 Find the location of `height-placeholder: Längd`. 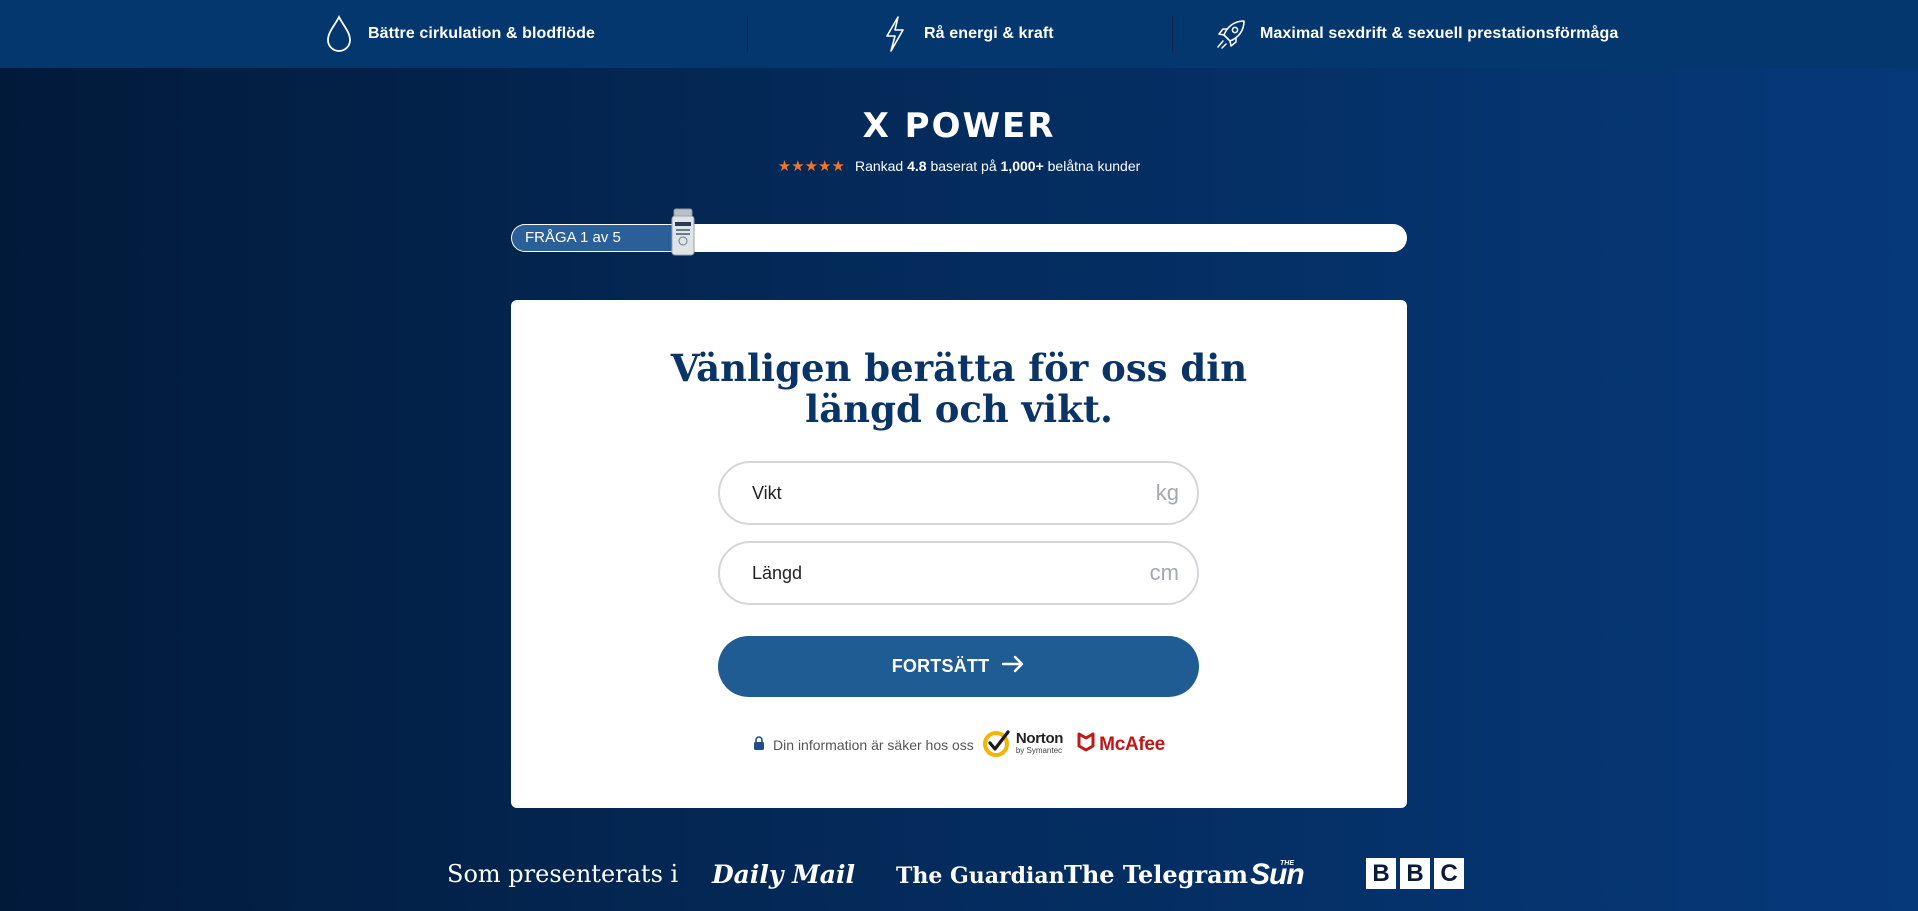

height-placeholder: Längd is located at coordinates (777, 572).